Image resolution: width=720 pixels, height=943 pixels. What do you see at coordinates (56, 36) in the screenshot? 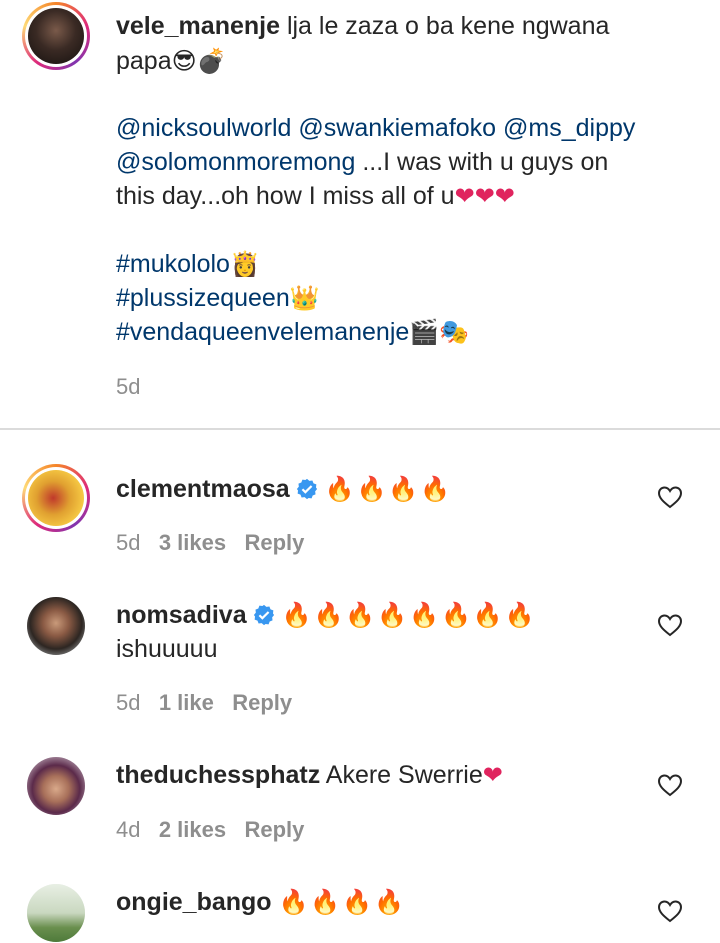
I see `caption-author-avatar` at bounding box center [56, 36].